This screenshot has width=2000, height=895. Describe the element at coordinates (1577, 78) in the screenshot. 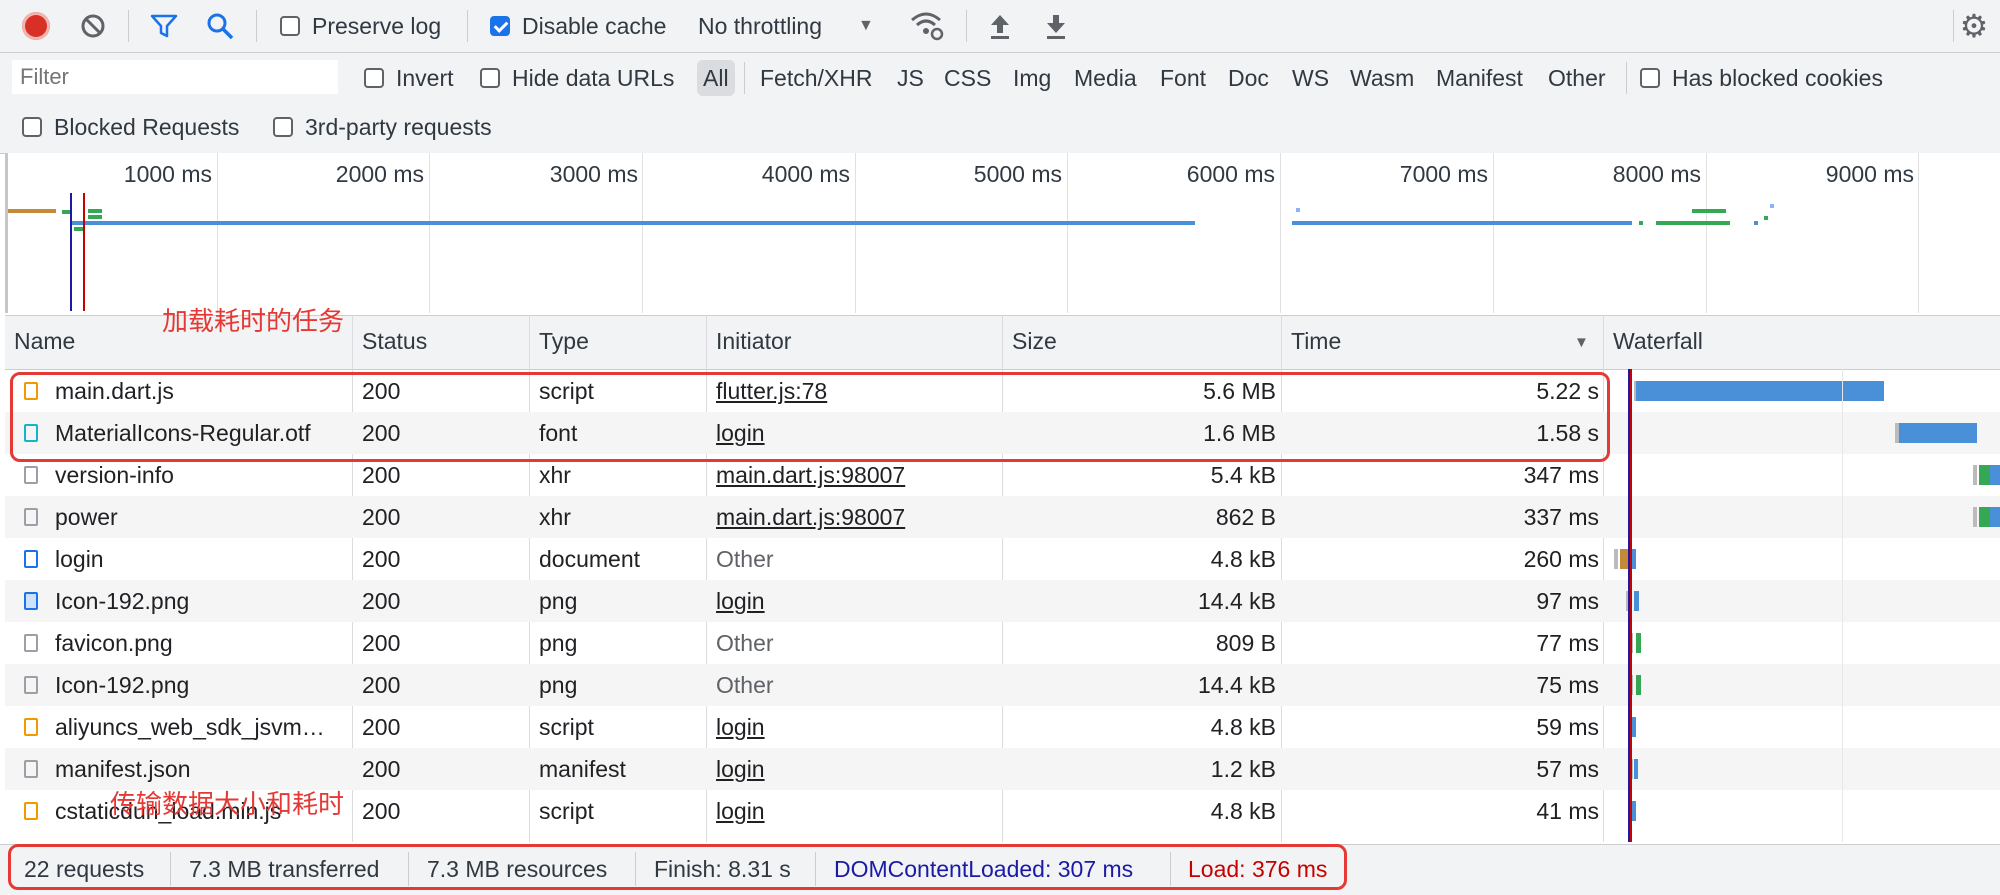

I see `type-filter-other: Other` at that location.